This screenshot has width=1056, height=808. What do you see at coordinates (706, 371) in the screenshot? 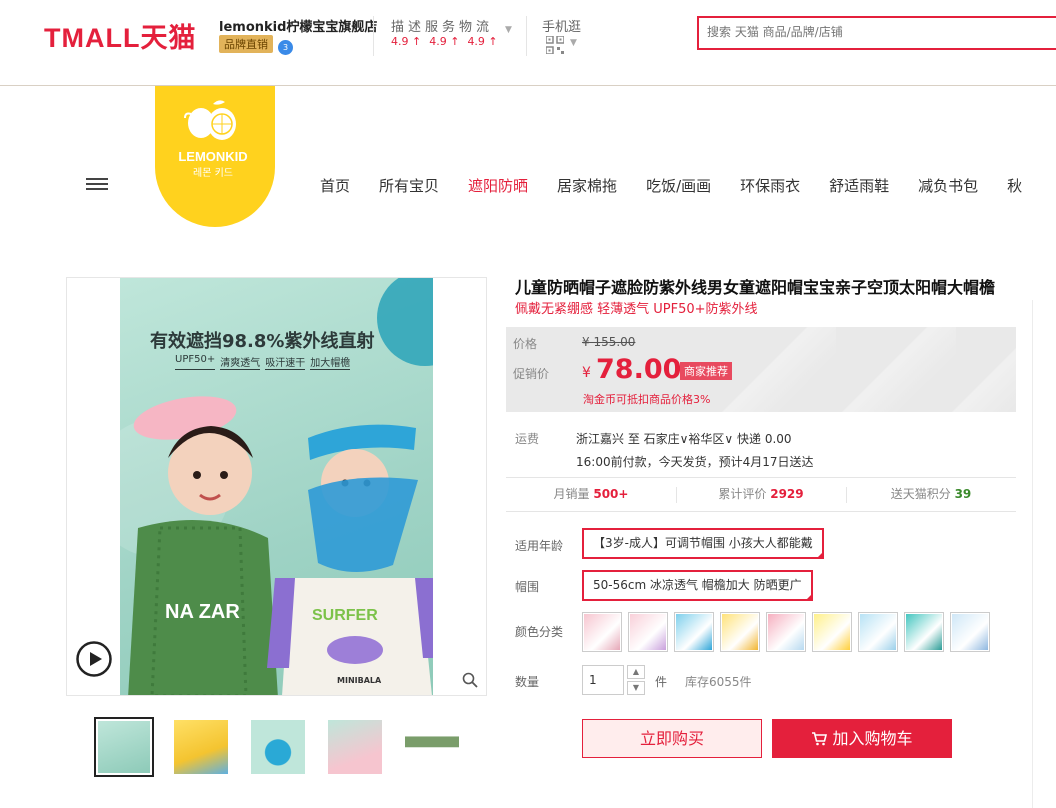
I see `merchant-recommend-badge: 商家推荐` at bounding box center [706, 371].